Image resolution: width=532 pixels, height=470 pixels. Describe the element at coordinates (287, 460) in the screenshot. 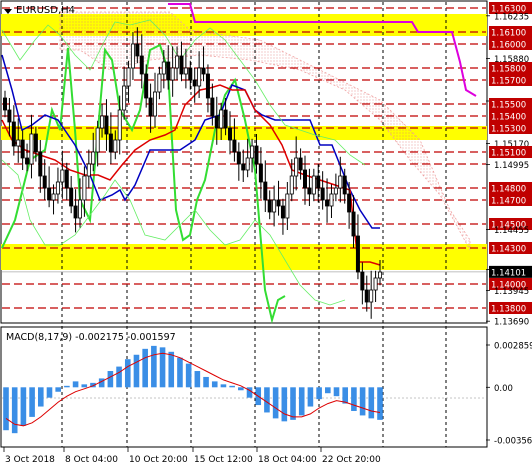

I see `time-axis-label: 18 Oct 04:00` at that location.